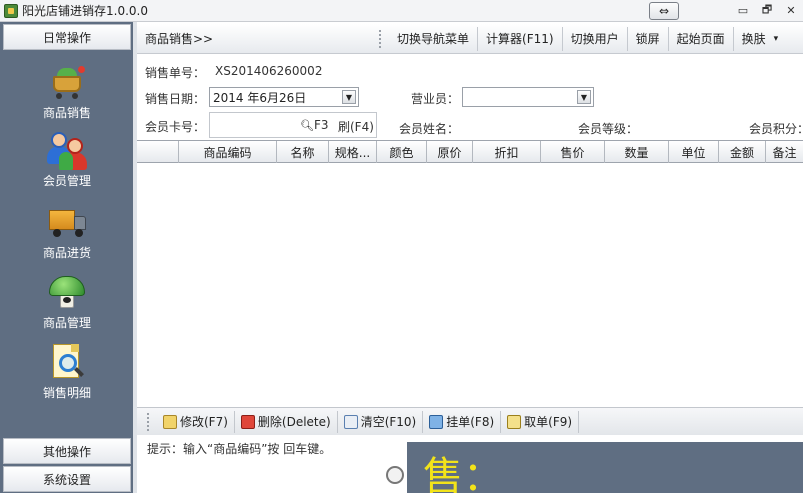  What do you see at coordinates (382, 38) in the screenshot?
I see `toolbar-grip` at bounding box center [382, 38].